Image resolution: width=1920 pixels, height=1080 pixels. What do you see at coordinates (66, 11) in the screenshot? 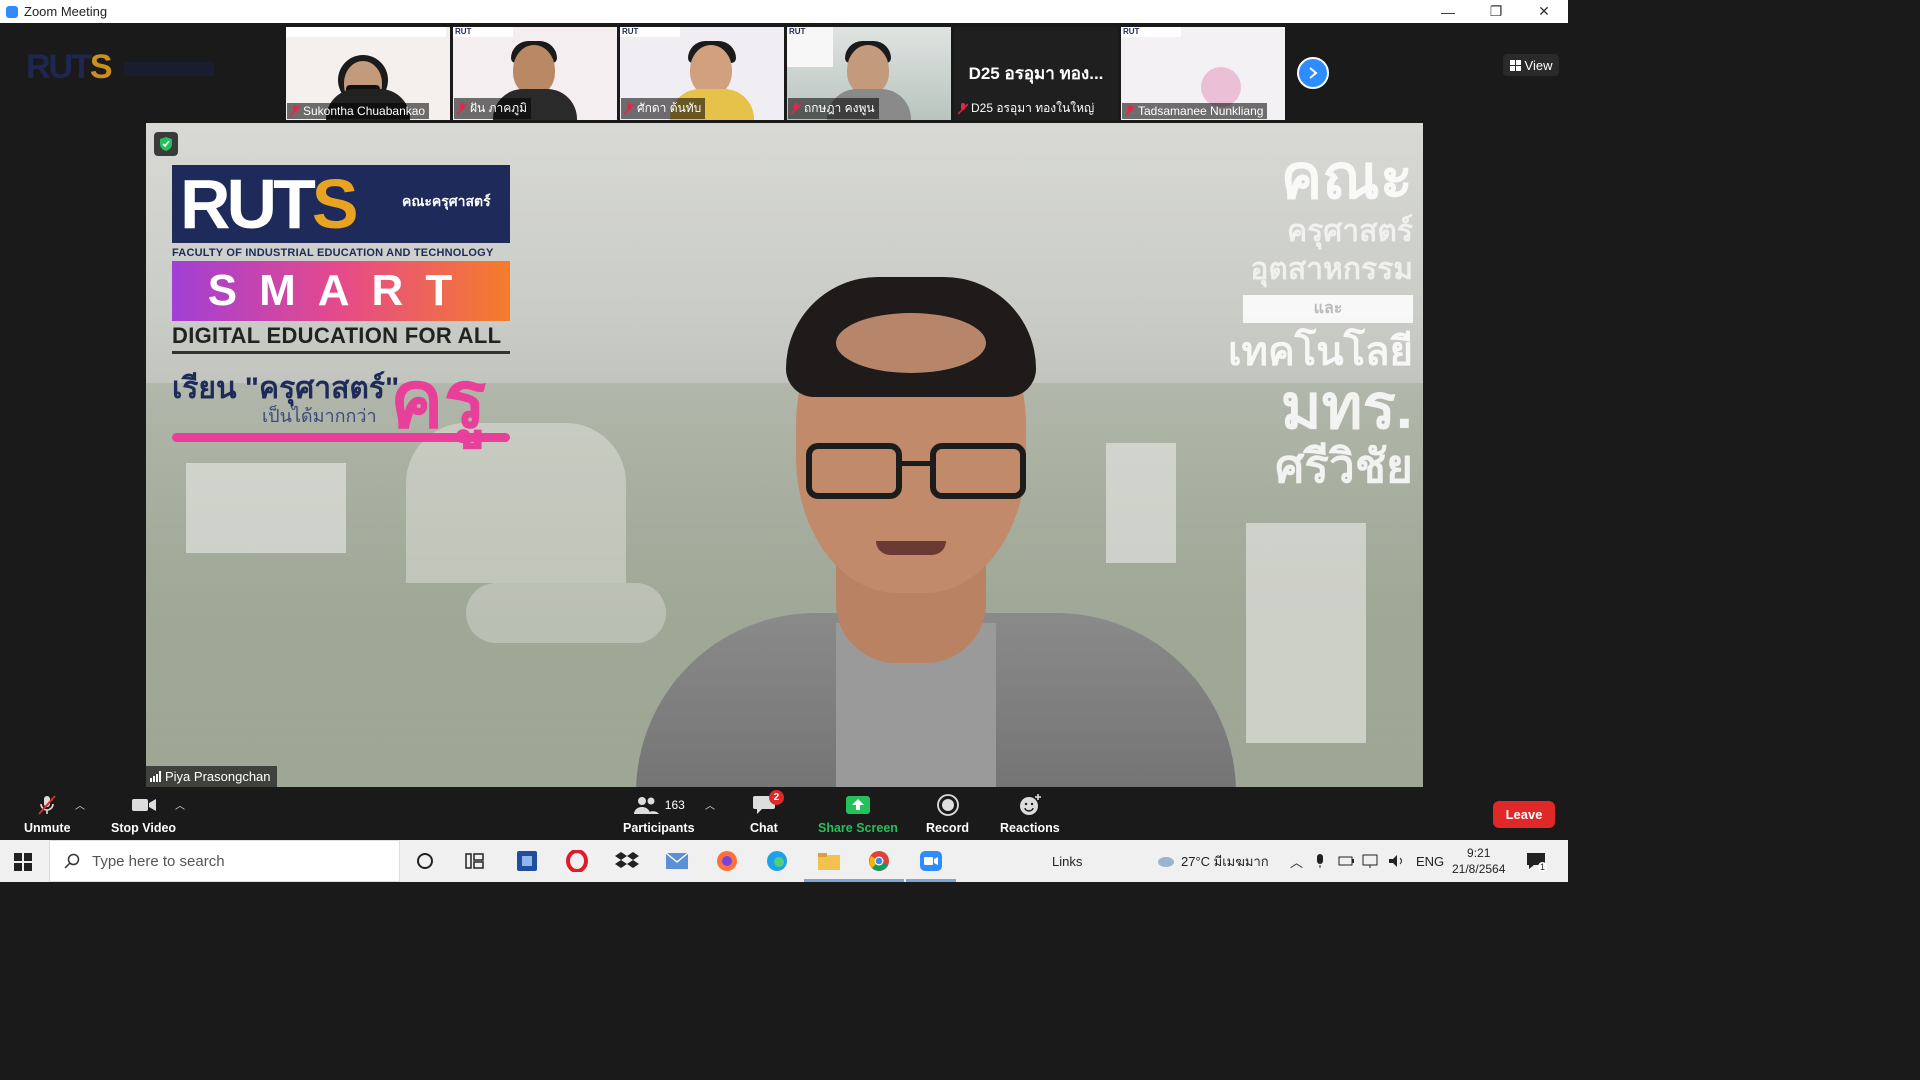
I see `window-title: Zoom Meeting` at bounding box center [66, 11].